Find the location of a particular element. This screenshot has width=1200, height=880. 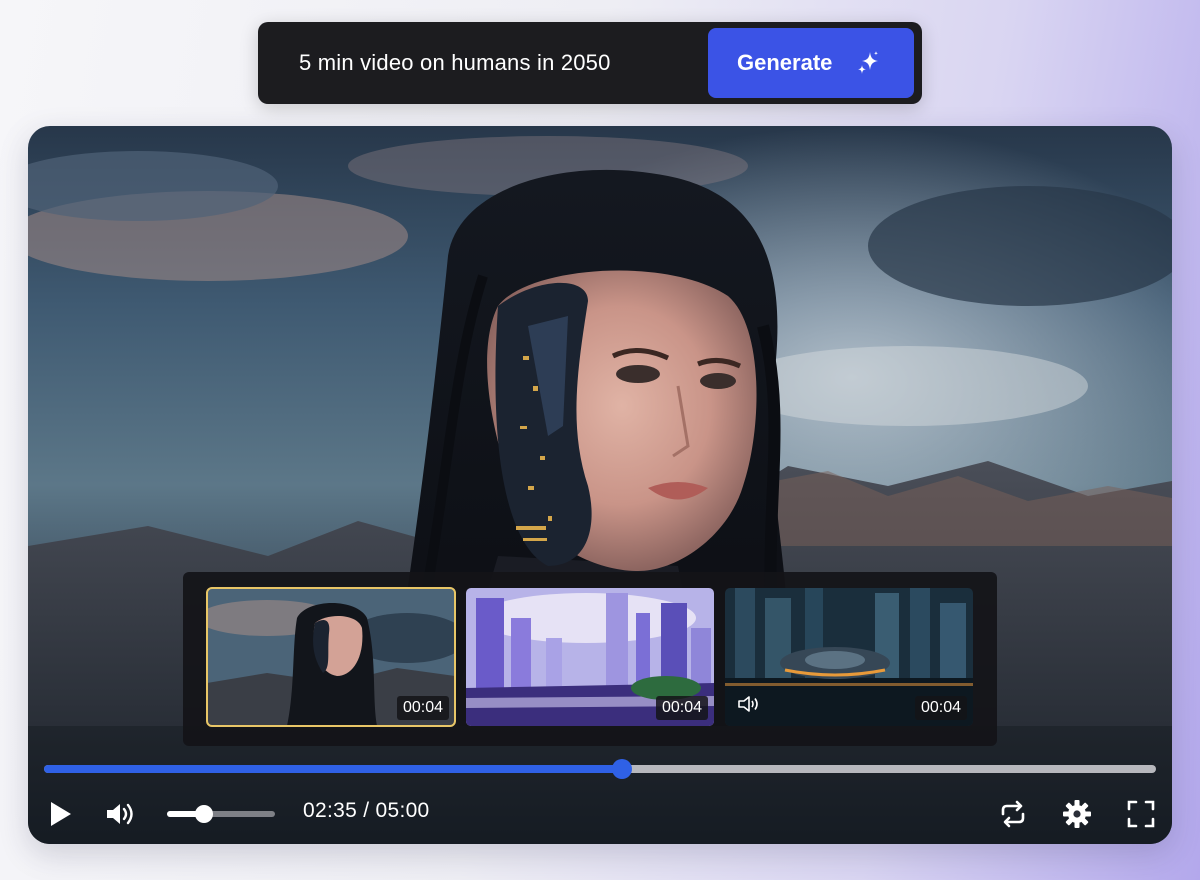

scene-thumbnails: 00:04 00:04 00:04 is located at coordinates (590, 659).